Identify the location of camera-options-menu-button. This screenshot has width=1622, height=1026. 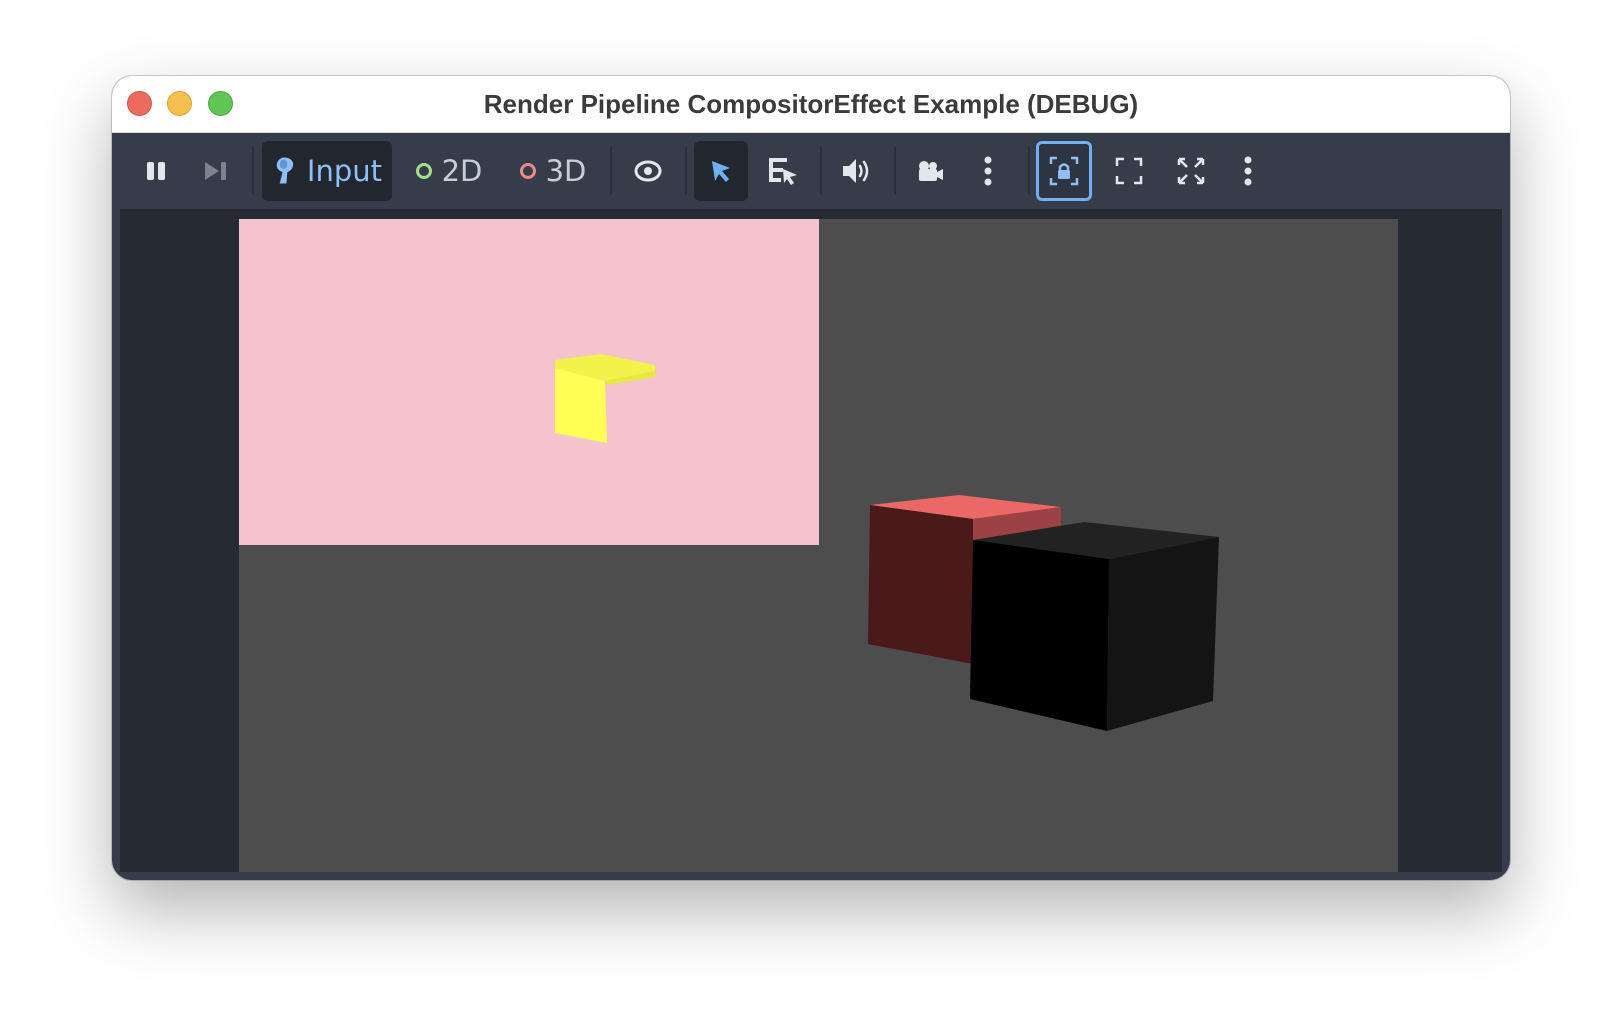
(988, 171).